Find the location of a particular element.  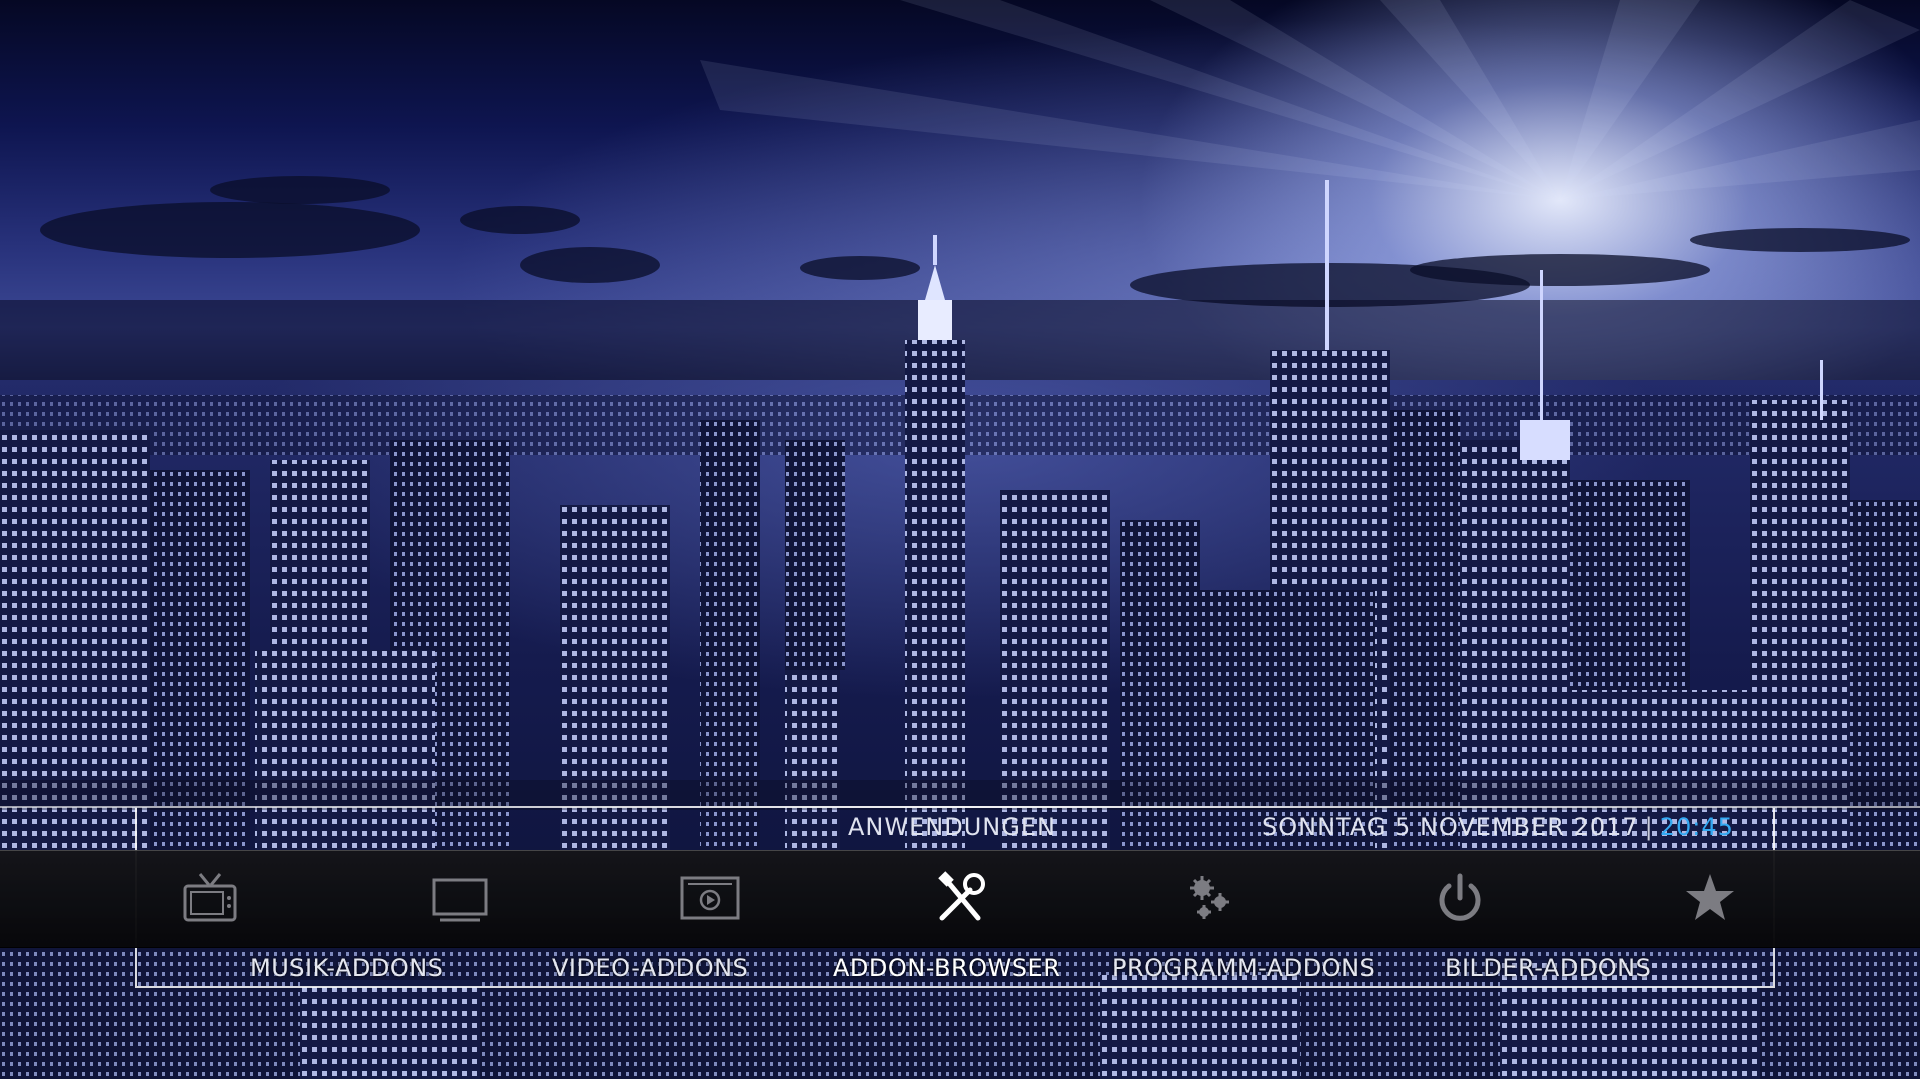

date-time: SONNTAG 5 NOVEMBER 2017 | 20:45 is located at coordinates (1498, 827).